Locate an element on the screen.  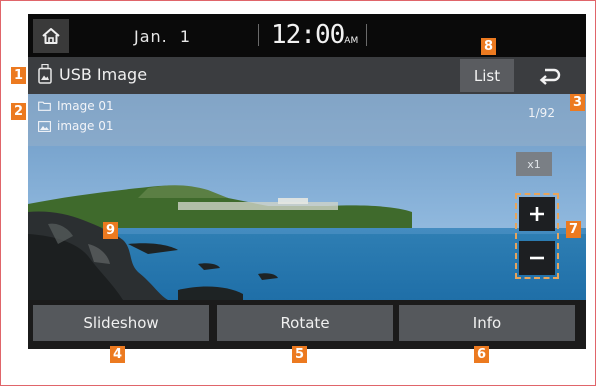
rotate-button: Rotate is located at coordinates (305, 323).